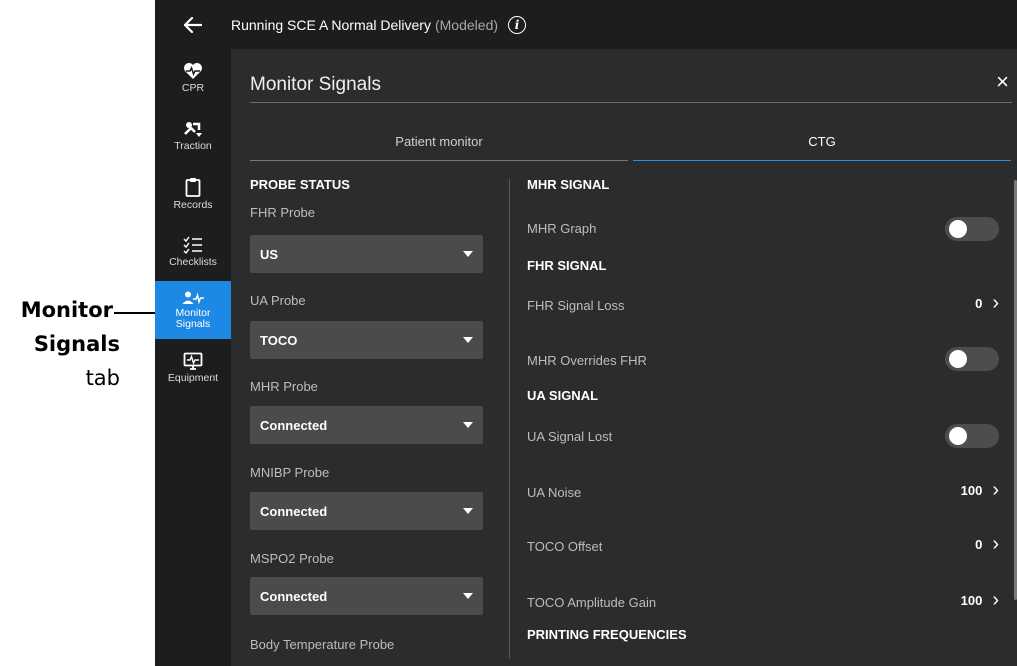 This screenshot has width=1017, height=666. What do you see at coordinates (279, 340) in the screenshot?
I see `ua-probe-value: TOCO` at bounding box center [279, 340].